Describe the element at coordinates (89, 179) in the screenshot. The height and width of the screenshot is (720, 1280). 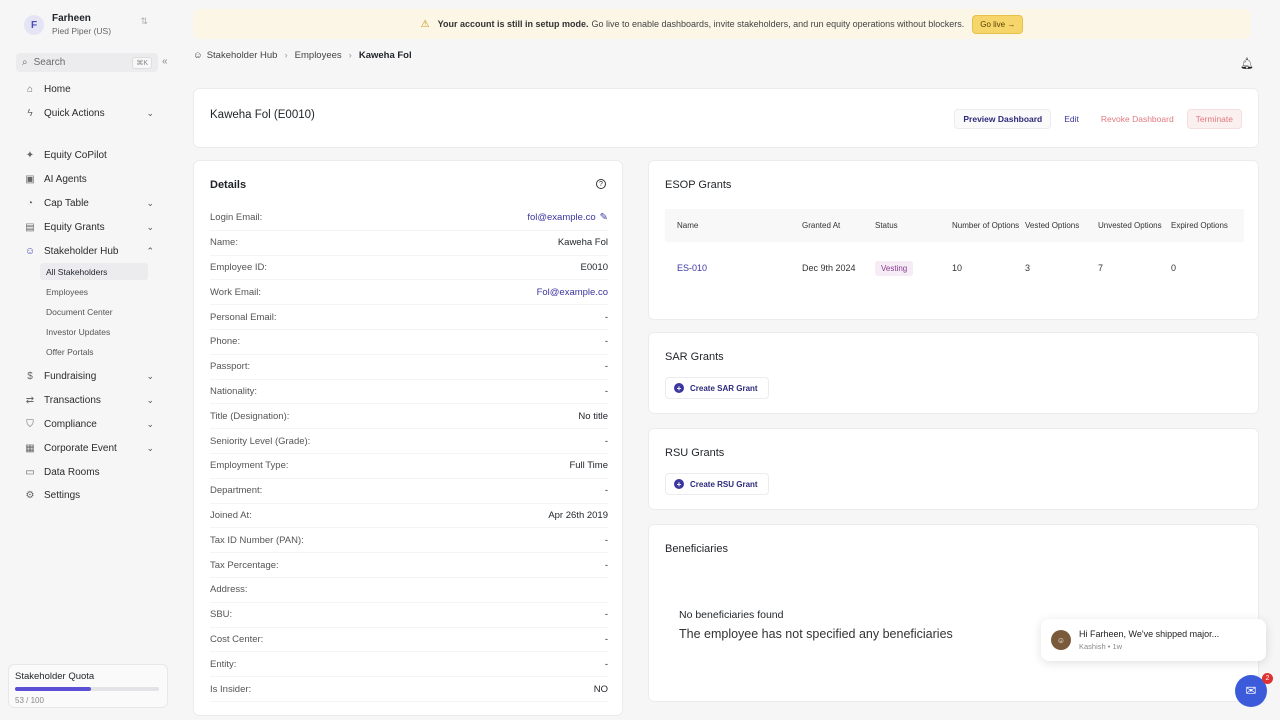
I see `sidebar-item-ai-agents: ▣ AI Agents` at that location.